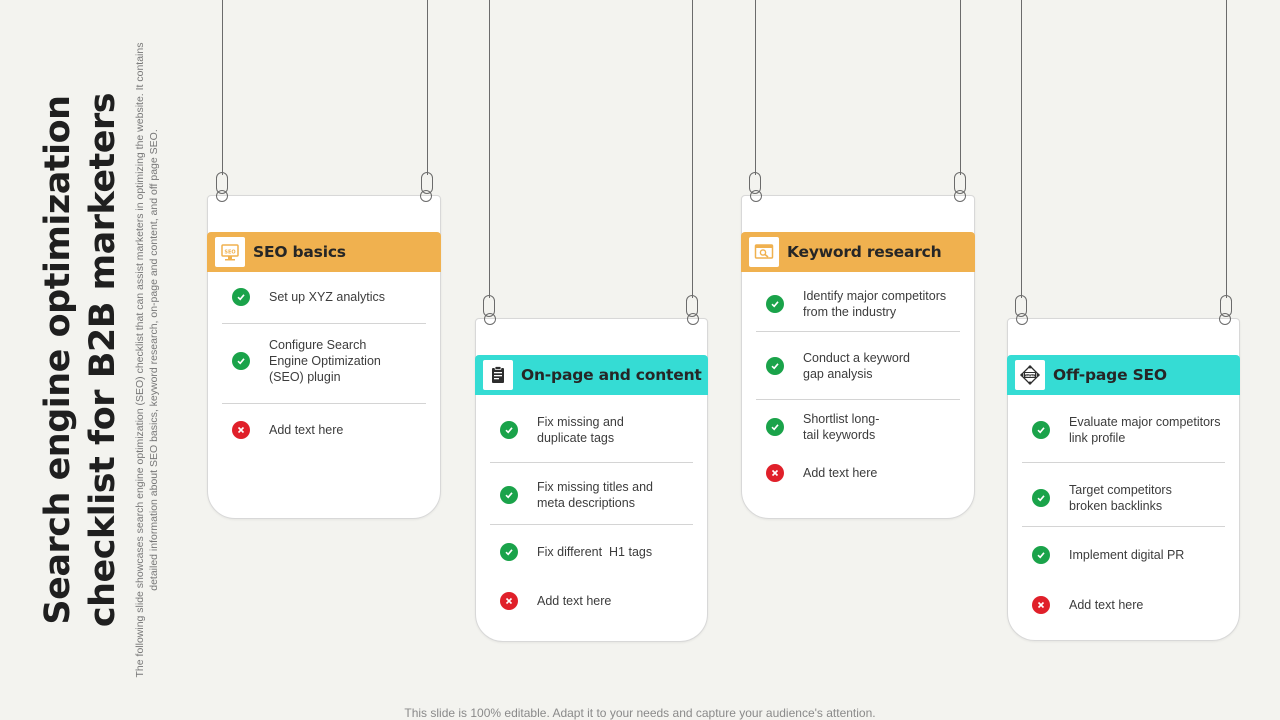 The width and height of the screenshot is (1280, 720). I want to click on item-text: Set up XYZ analytics, so click(327, 297).